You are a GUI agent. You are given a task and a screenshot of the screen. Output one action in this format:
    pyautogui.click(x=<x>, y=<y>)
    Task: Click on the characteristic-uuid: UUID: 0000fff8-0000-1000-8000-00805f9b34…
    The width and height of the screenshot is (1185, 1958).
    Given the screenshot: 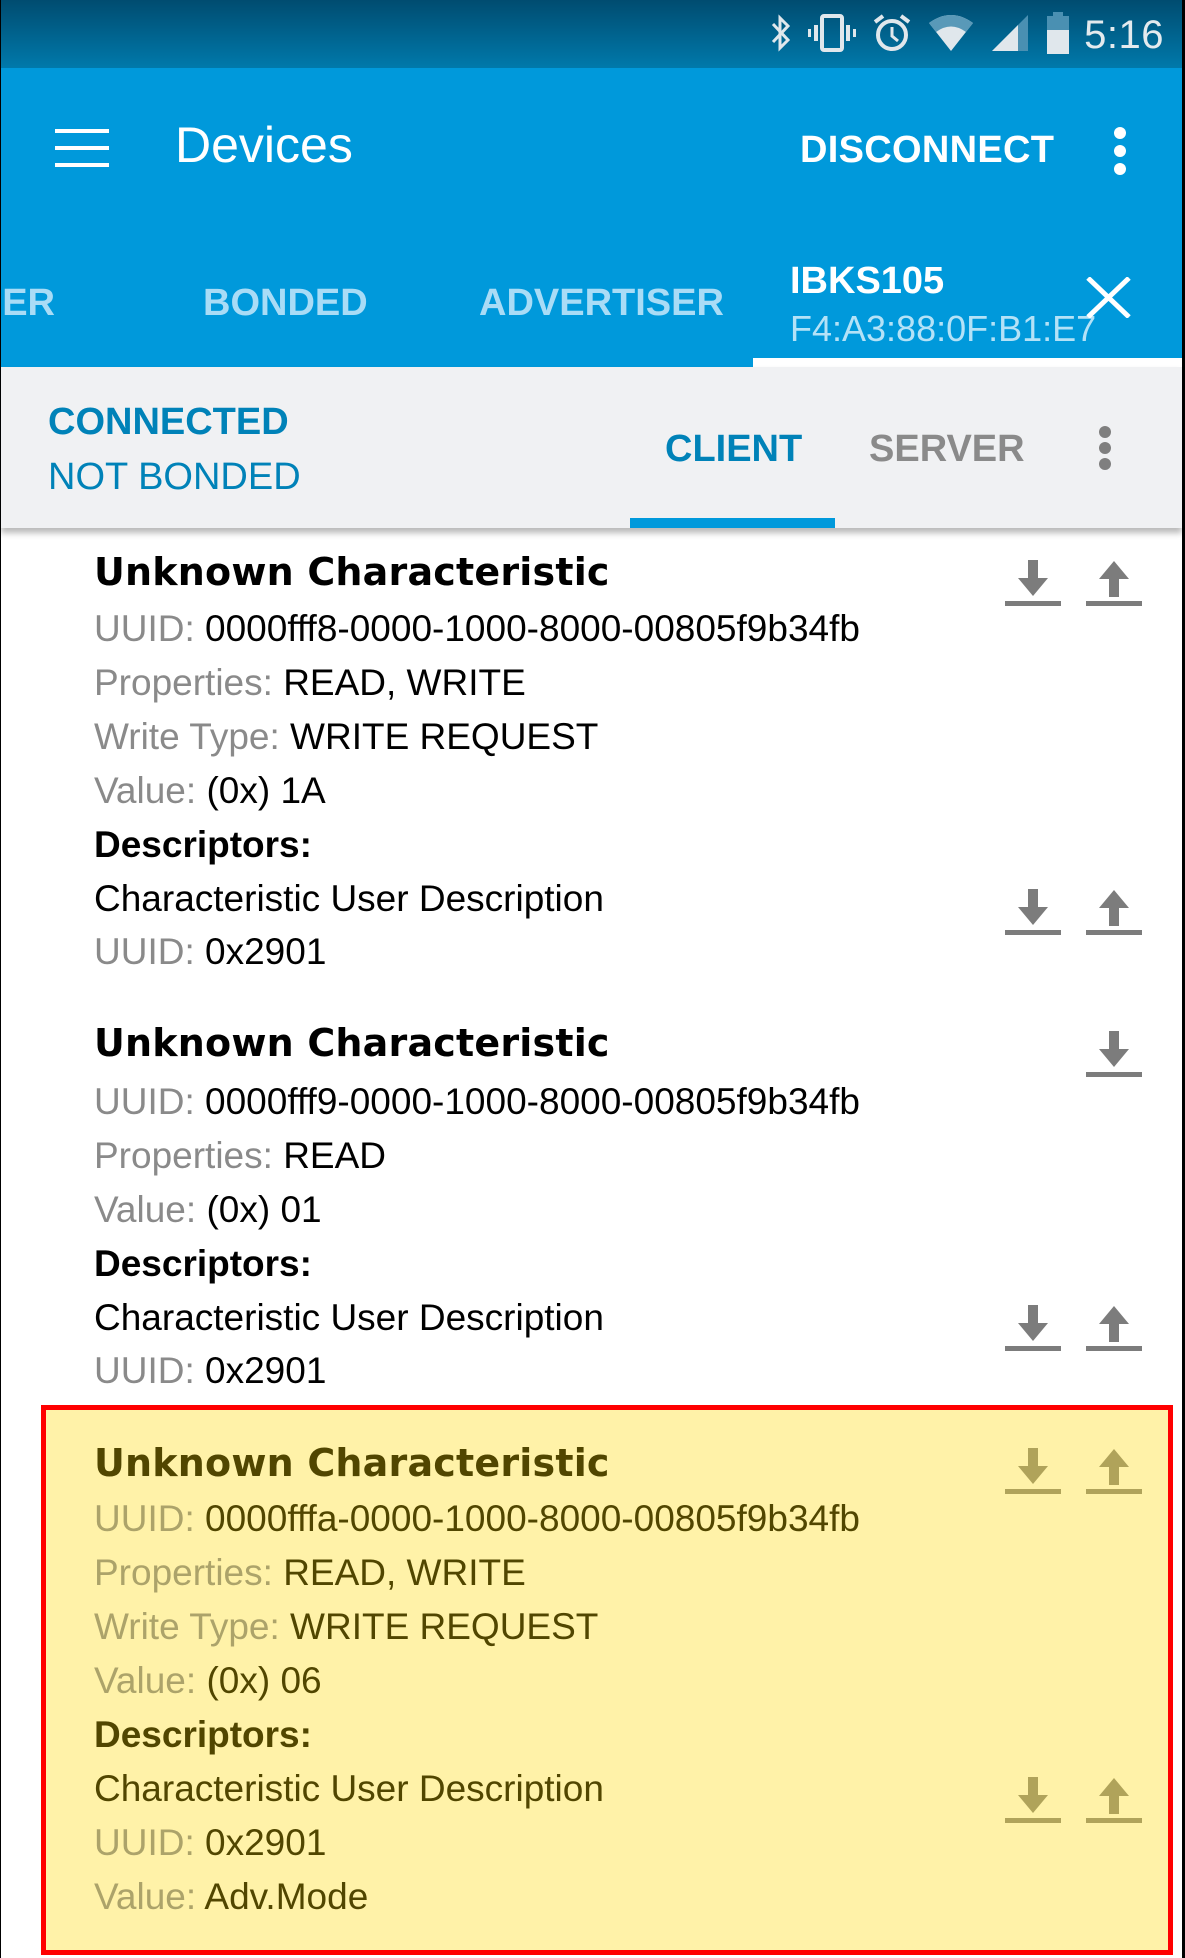 What is the action you would take?
    pyautogui.click(x=477, y=628)
    